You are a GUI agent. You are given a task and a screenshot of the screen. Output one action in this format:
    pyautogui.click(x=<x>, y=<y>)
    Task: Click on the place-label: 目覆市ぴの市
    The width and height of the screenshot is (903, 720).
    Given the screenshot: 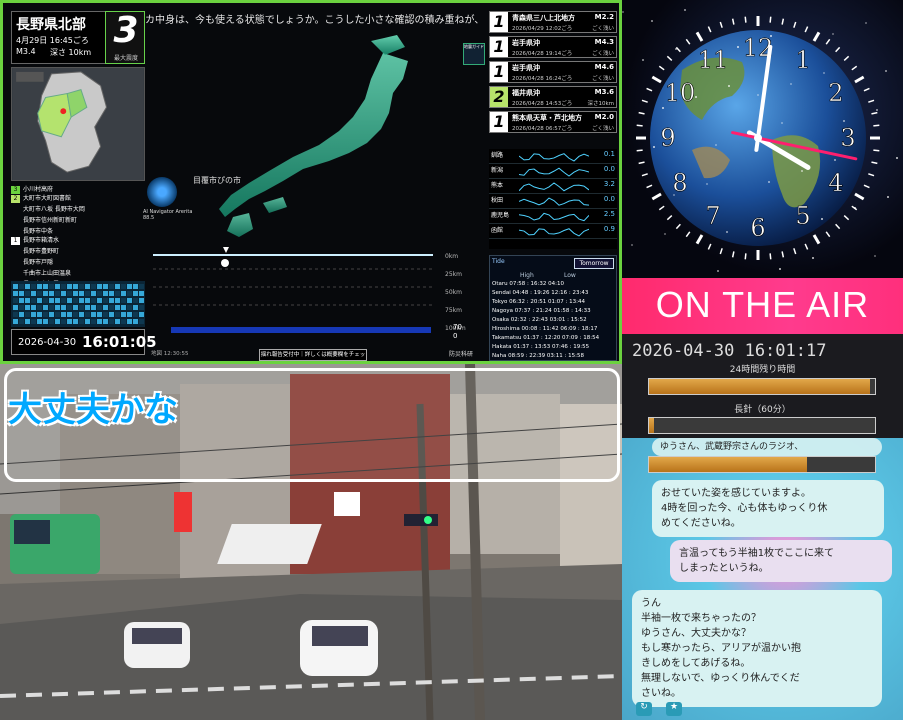 What is the action you would take?
    pyautogui.click(x=217, y=180)
    